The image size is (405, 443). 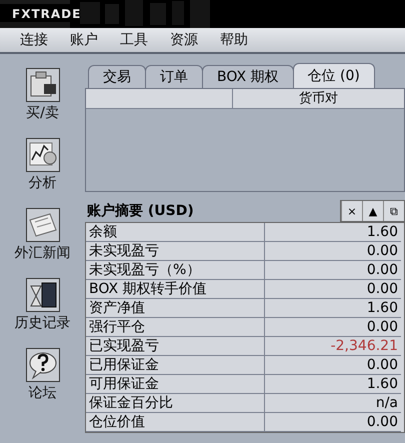 I want to click on tab: 交易, so click(x=117, y=76).